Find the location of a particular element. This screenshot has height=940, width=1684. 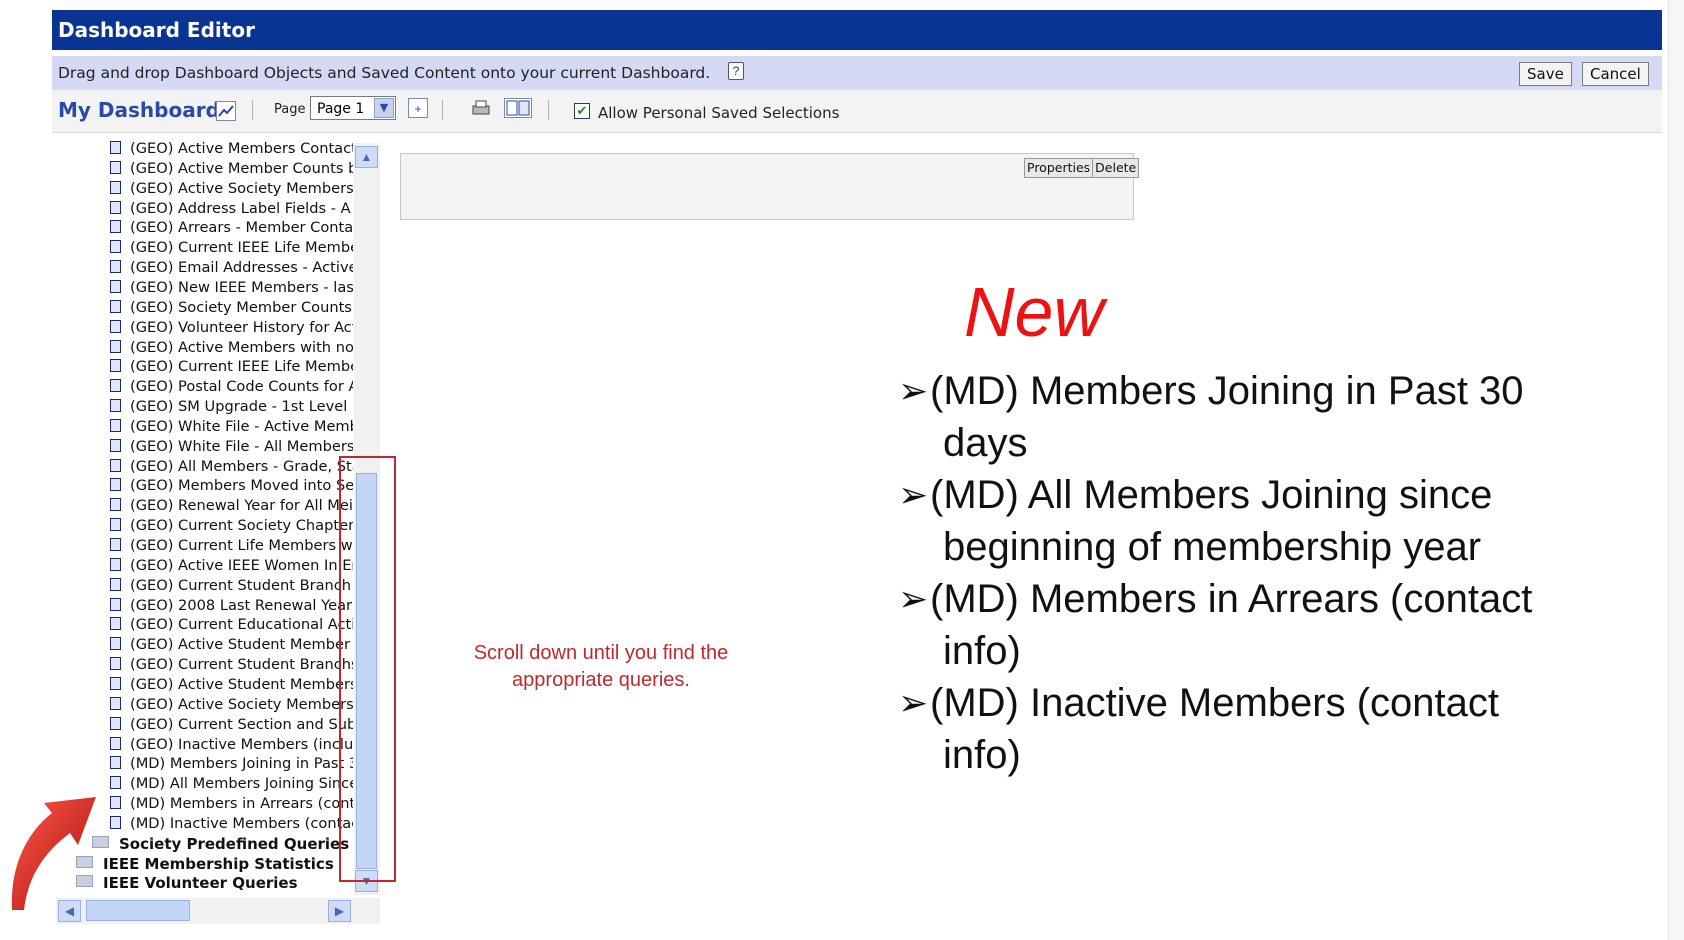

tree-item-label: (MD) Inactive Members (contact is located at coordinates (241, 823).